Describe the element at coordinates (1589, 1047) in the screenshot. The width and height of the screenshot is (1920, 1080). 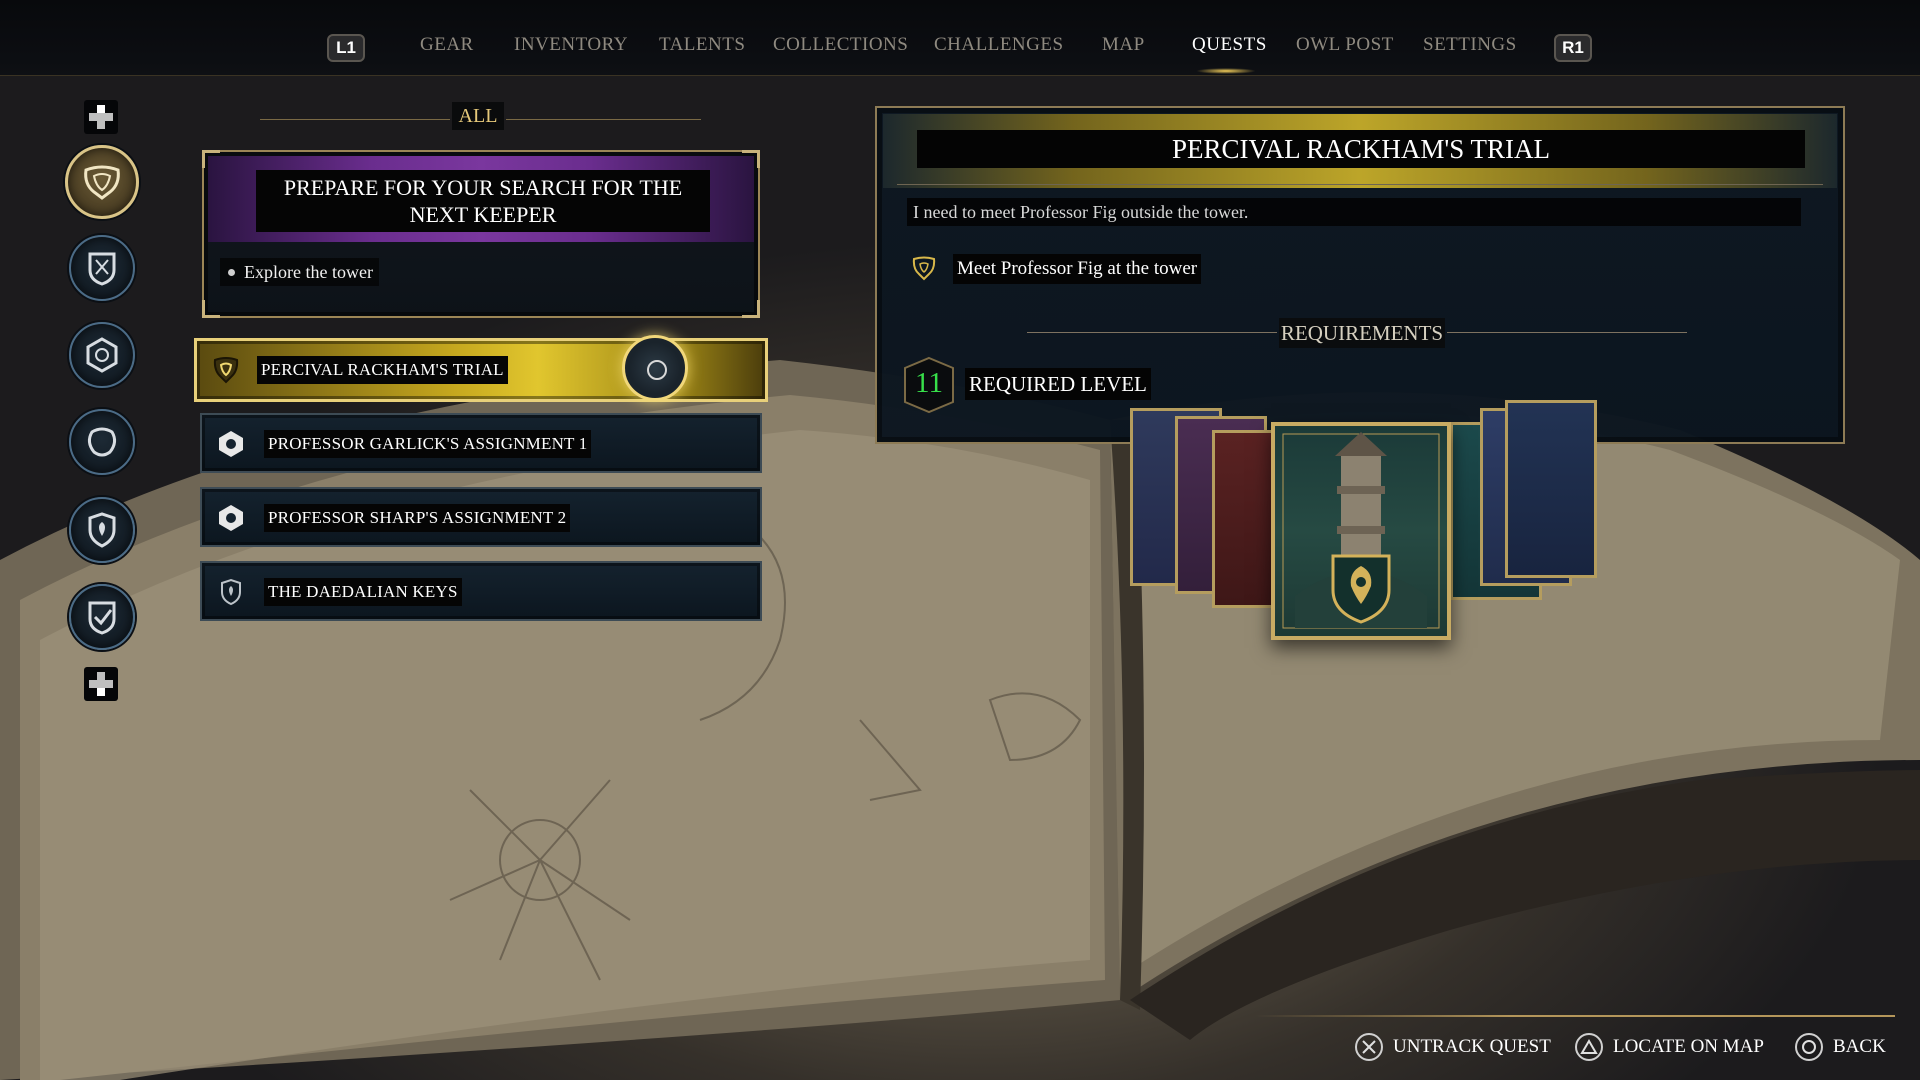
I see `triangle-button-icon` at that location.